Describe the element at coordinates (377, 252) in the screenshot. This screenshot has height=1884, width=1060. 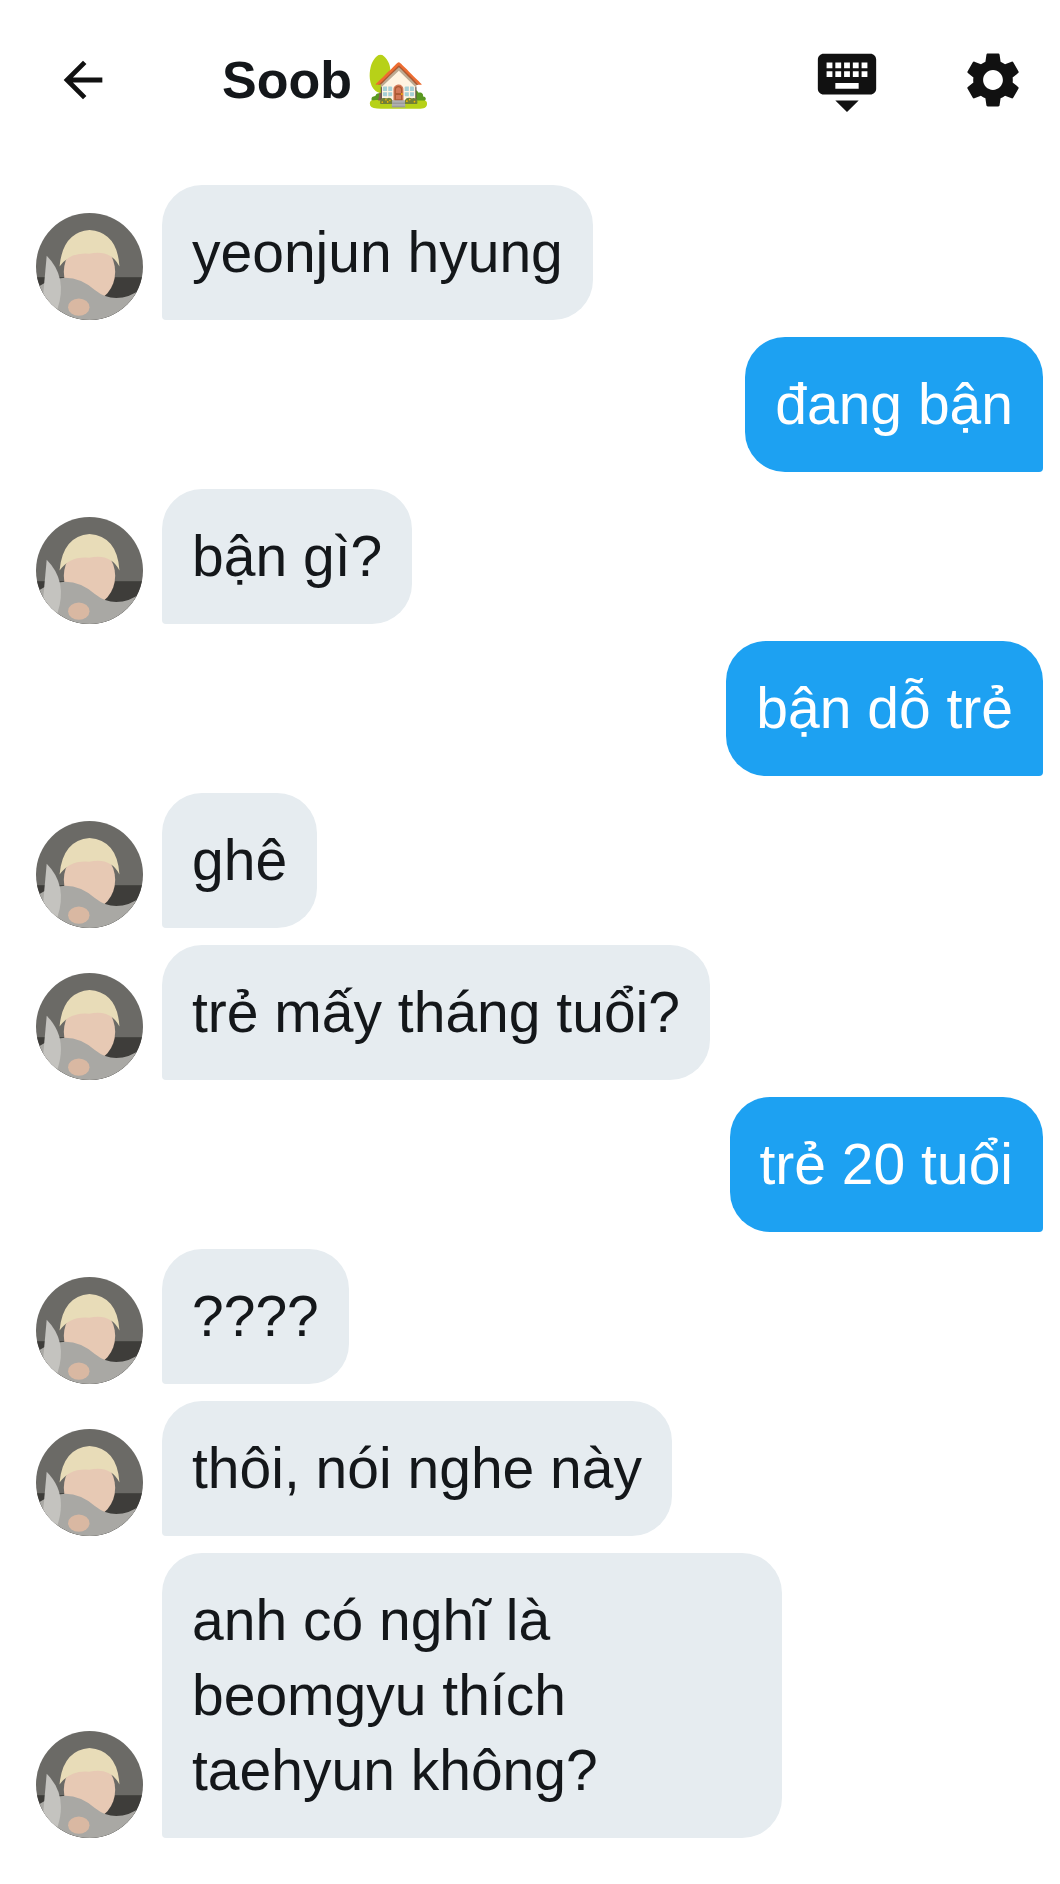
I see `message-bubble: yeonjun hyung` at that location.